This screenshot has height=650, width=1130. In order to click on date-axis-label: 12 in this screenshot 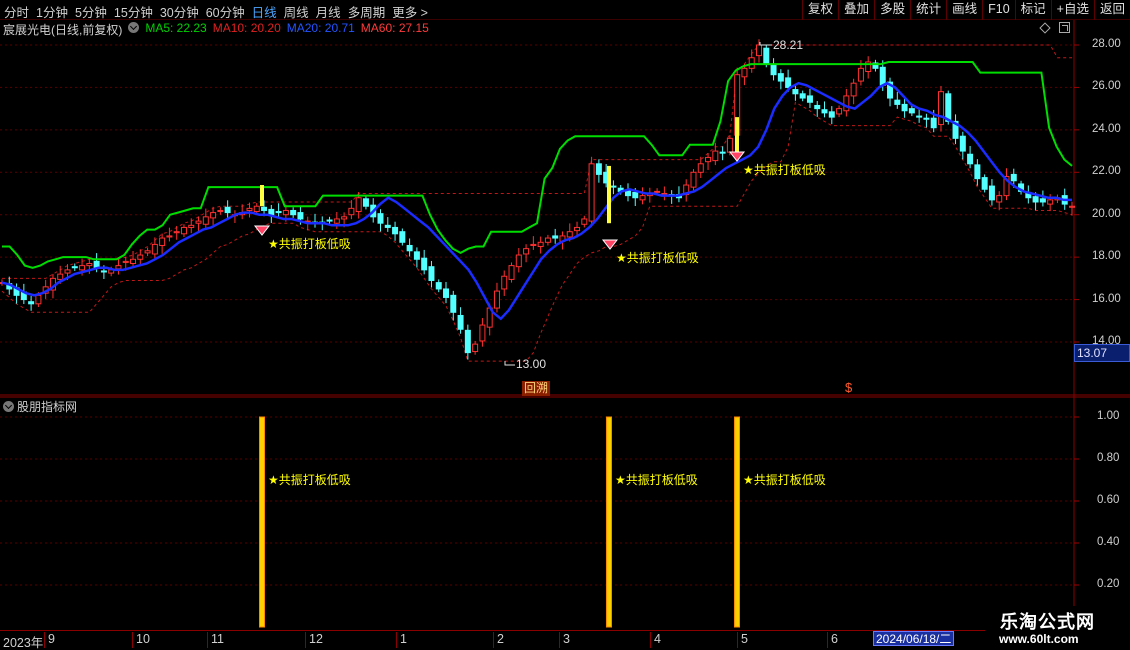, I will do `click(314, 640)`.